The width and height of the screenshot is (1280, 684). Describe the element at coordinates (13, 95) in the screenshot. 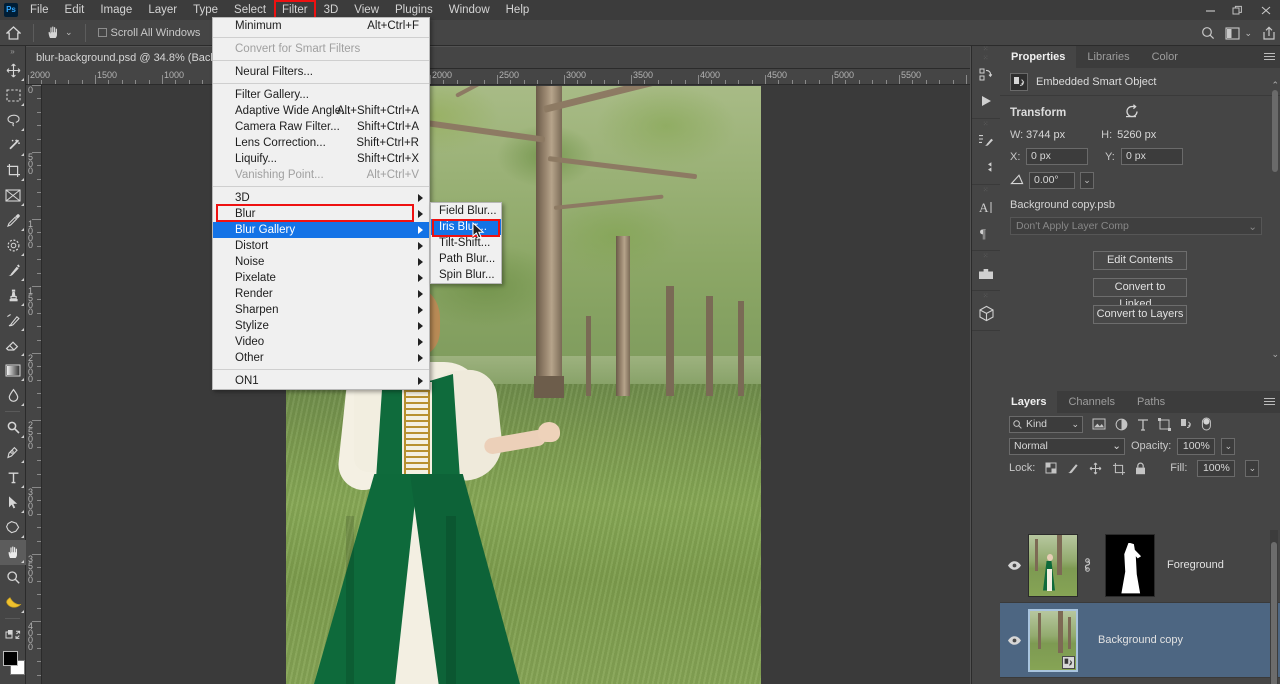

I see `marquee-tool` at that location.